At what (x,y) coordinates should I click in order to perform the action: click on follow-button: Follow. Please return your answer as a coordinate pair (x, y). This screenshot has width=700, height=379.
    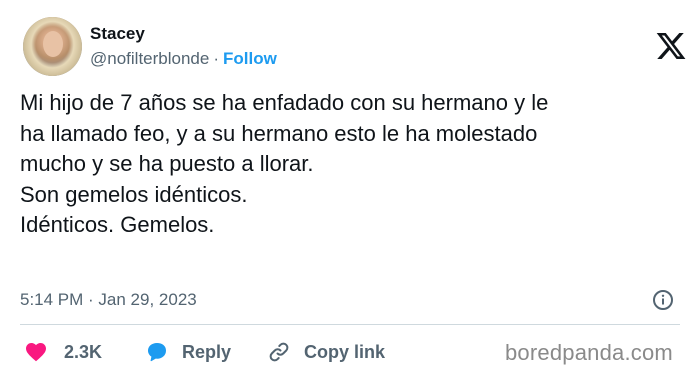
    Looking at the image, I should click on (250, 58).